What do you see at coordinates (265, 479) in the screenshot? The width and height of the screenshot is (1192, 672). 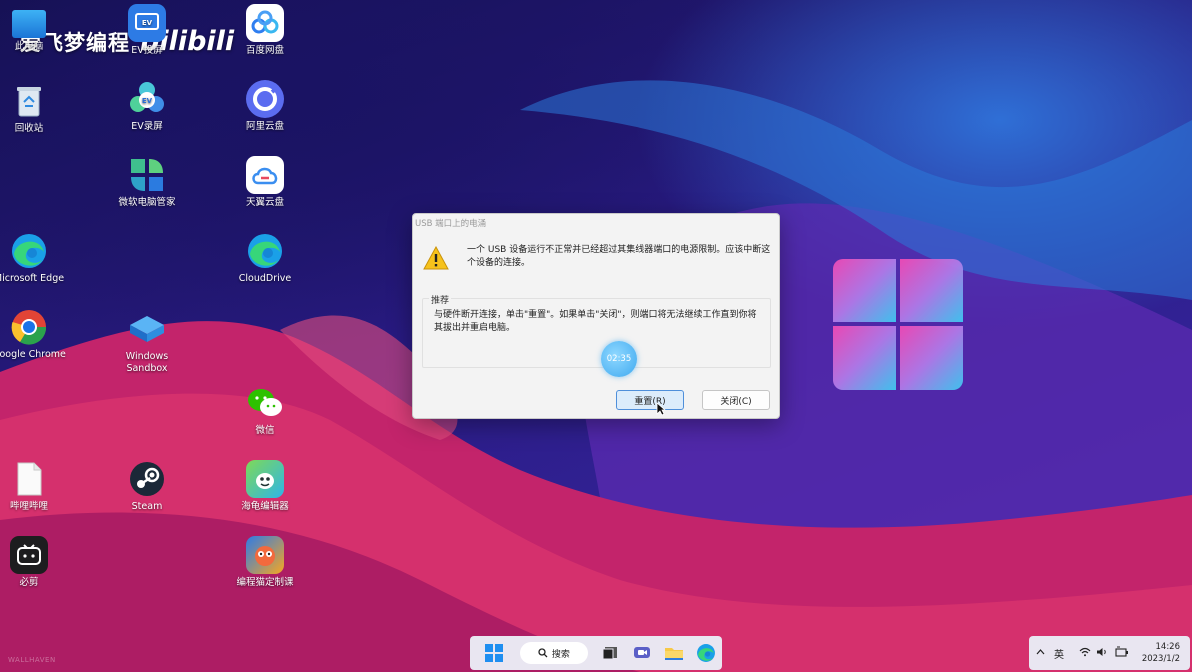 I see `turtle-editor-icon` at bounding box center [265, 479].